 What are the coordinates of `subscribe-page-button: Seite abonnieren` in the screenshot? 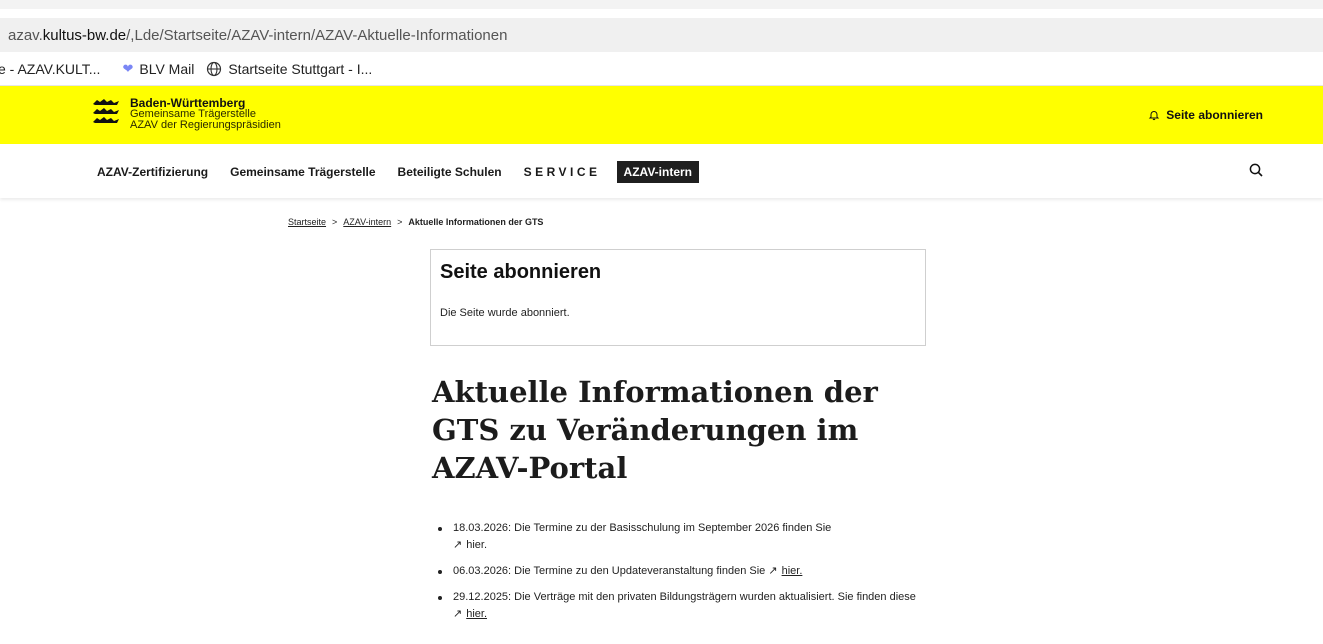 It's located at (1205, 115).